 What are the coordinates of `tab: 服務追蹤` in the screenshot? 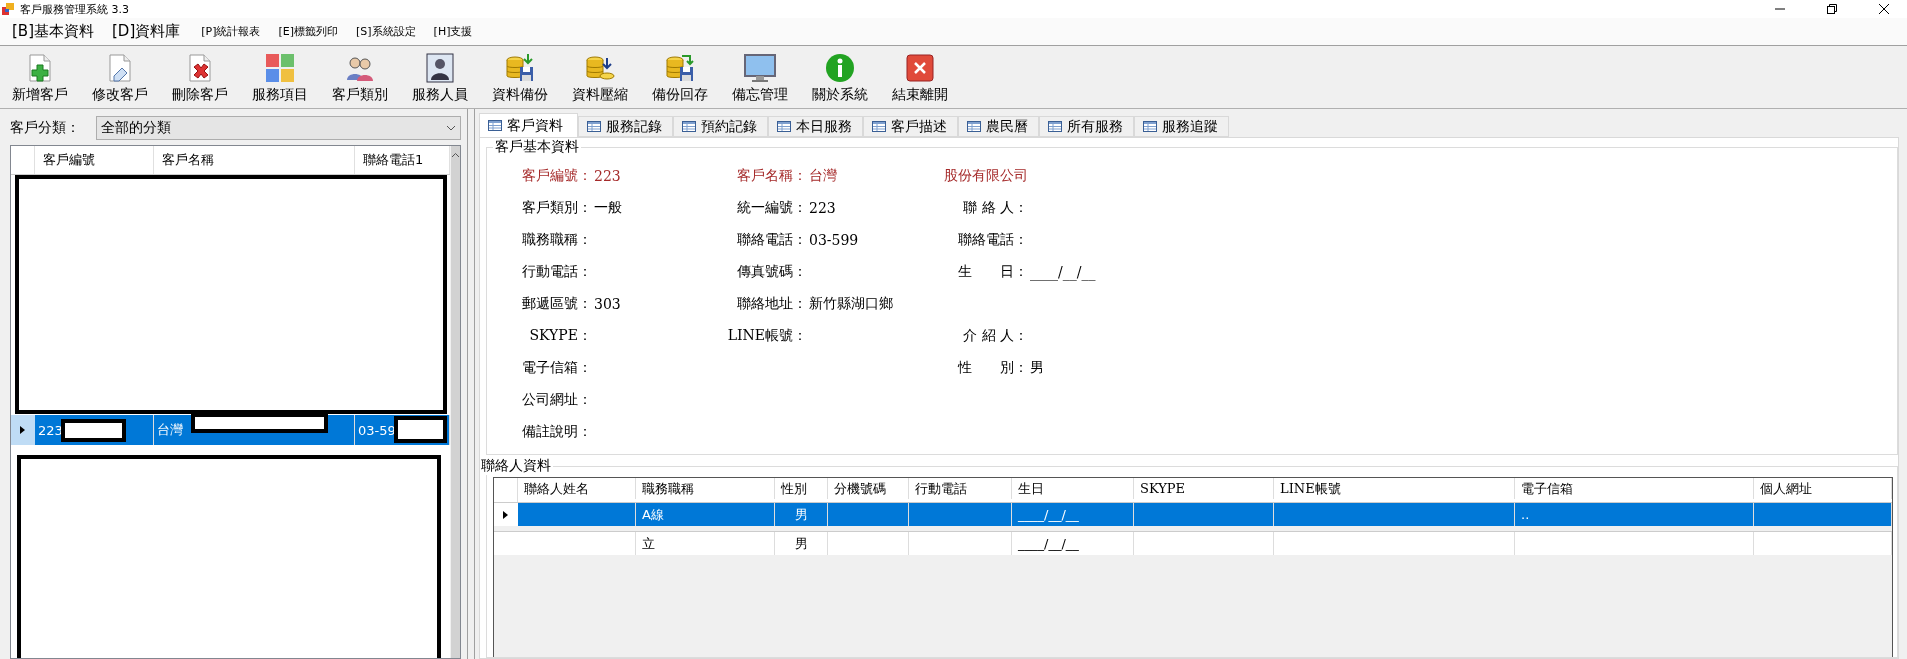 It's located at (1181, 126).